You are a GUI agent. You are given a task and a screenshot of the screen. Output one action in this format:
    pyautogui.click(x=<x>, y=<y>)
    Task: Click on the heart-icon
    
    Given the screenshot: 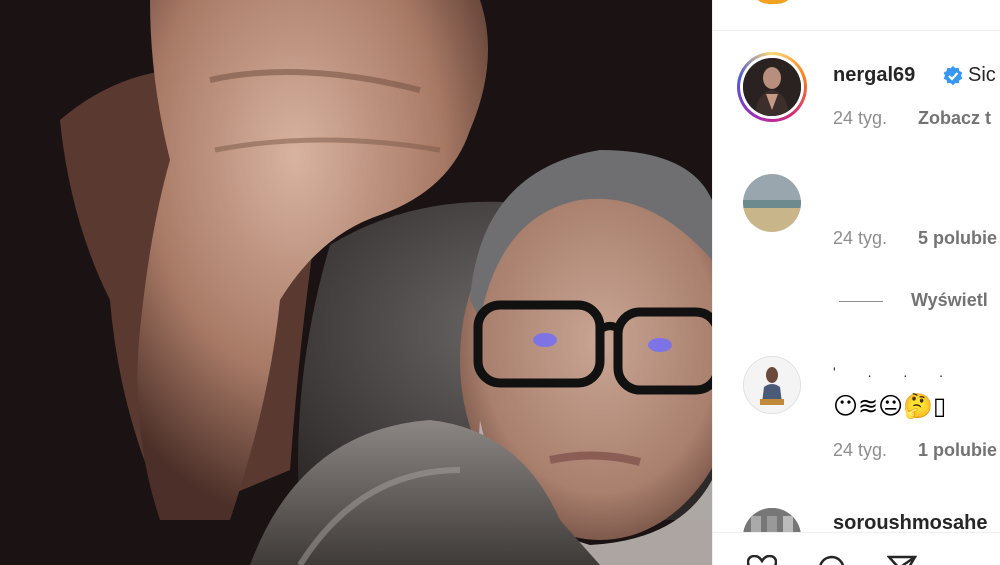 What is the action you would take?
    pyautogui.click(x=762, y=560)
    